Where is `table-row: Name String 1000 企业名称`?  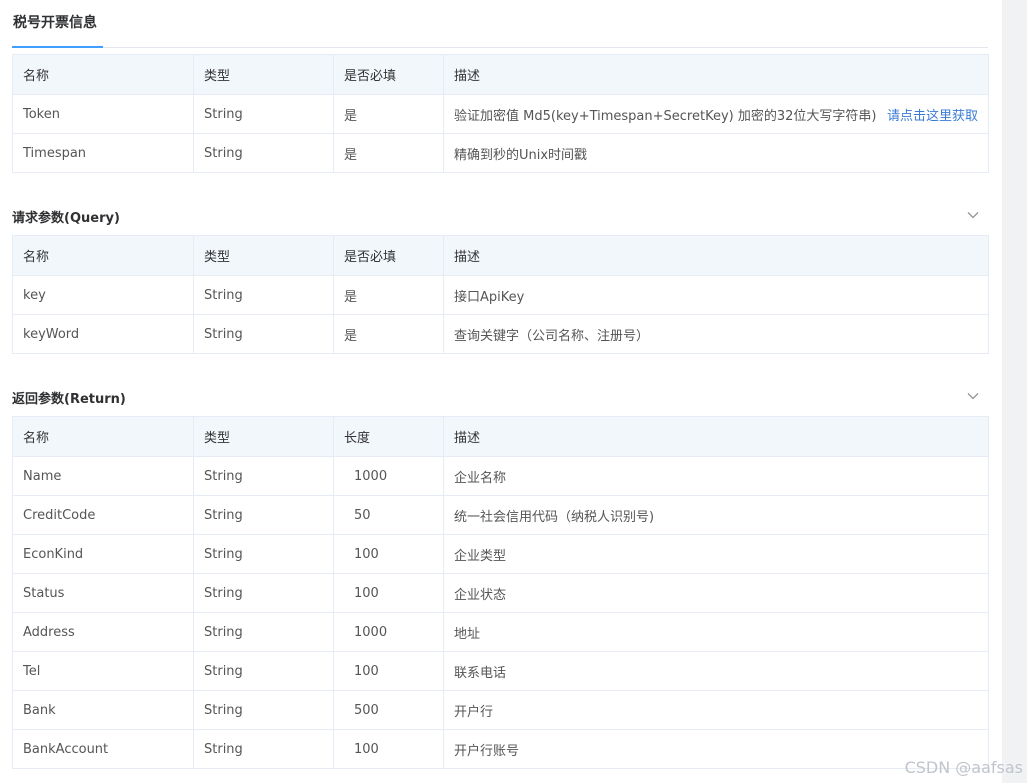
table-row: Name String 1000 企业名称 is located at coordinates (500, 476).